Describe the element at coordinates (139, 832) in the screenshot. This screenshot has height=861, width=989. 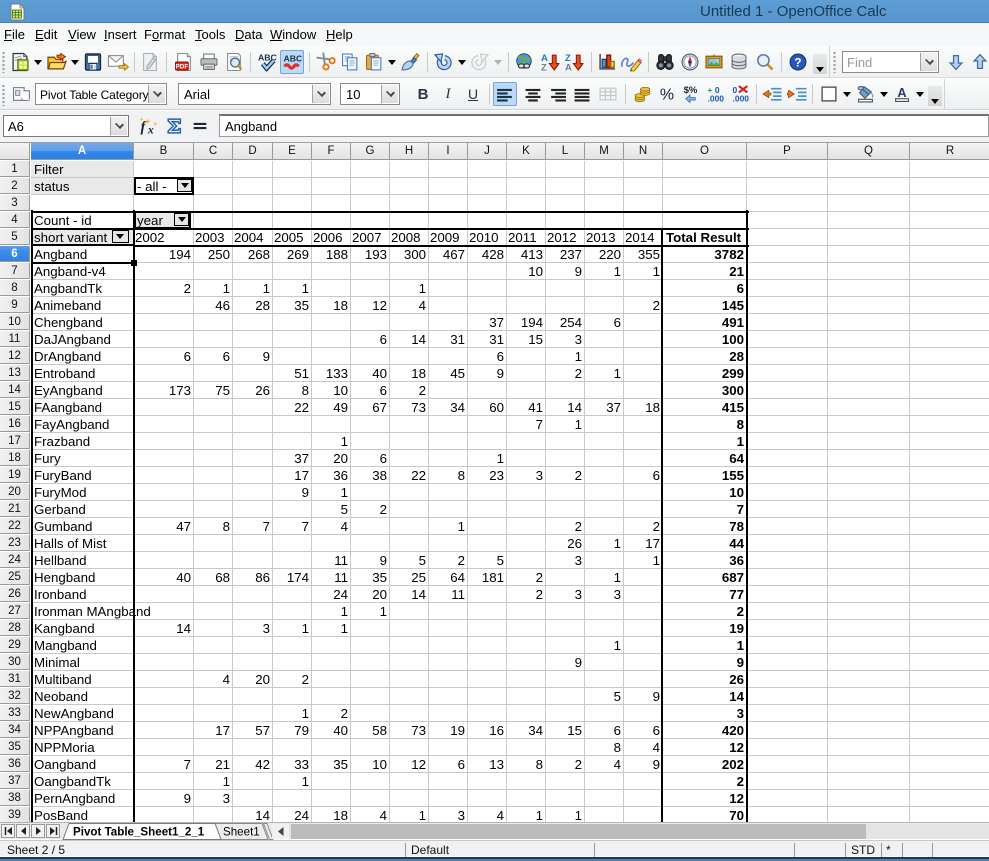
I see `svg-text: Pivot Table_Sheet1_2_1` at that location.